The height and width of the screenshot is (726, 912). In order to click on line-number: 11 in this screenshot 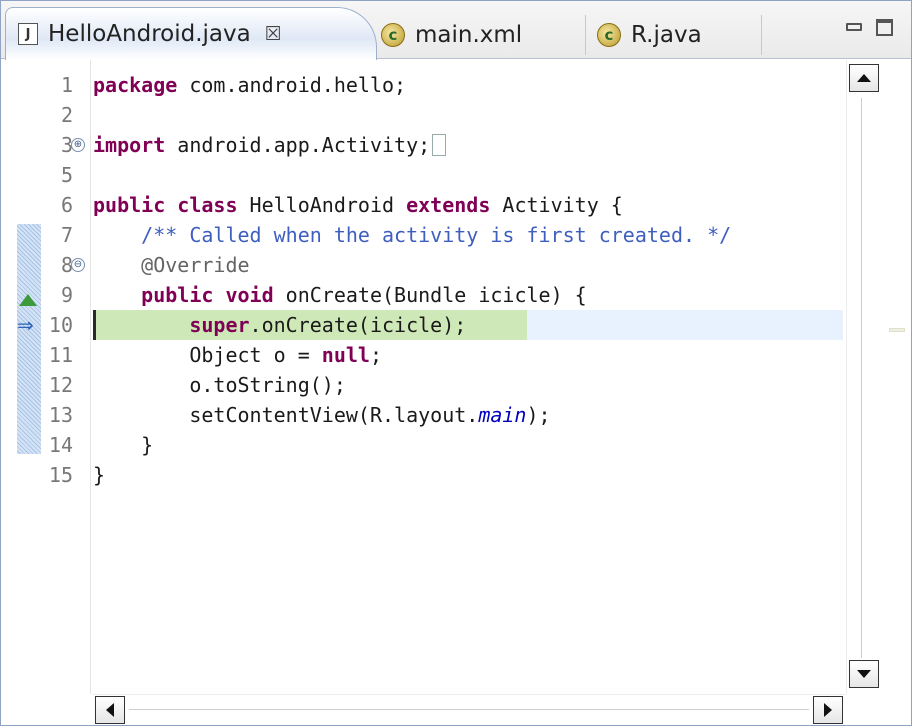, I will do `click(60, 355)`.